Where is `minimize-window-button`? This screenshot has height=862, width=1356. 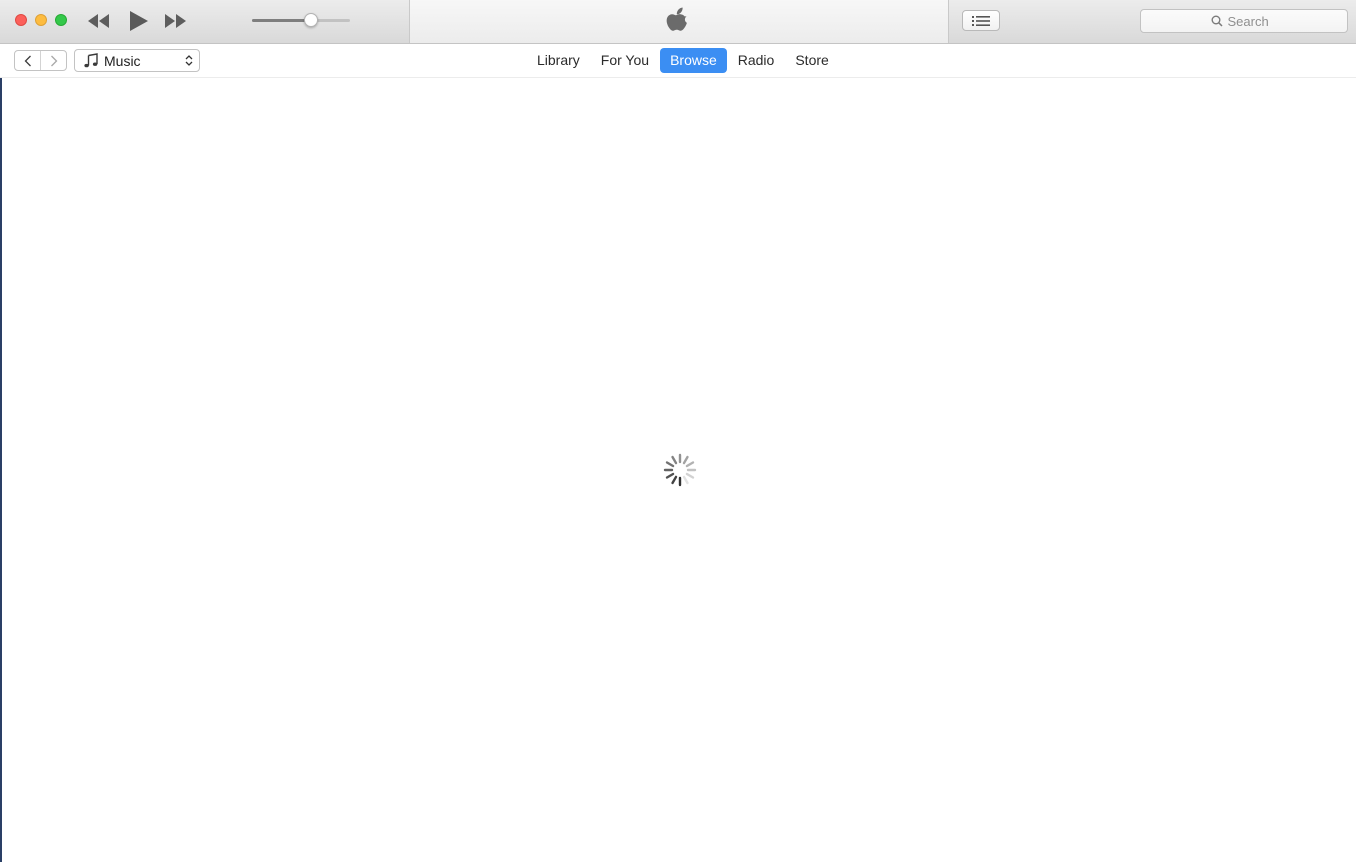 minimize-window-button is located at coordinates (41, 20).